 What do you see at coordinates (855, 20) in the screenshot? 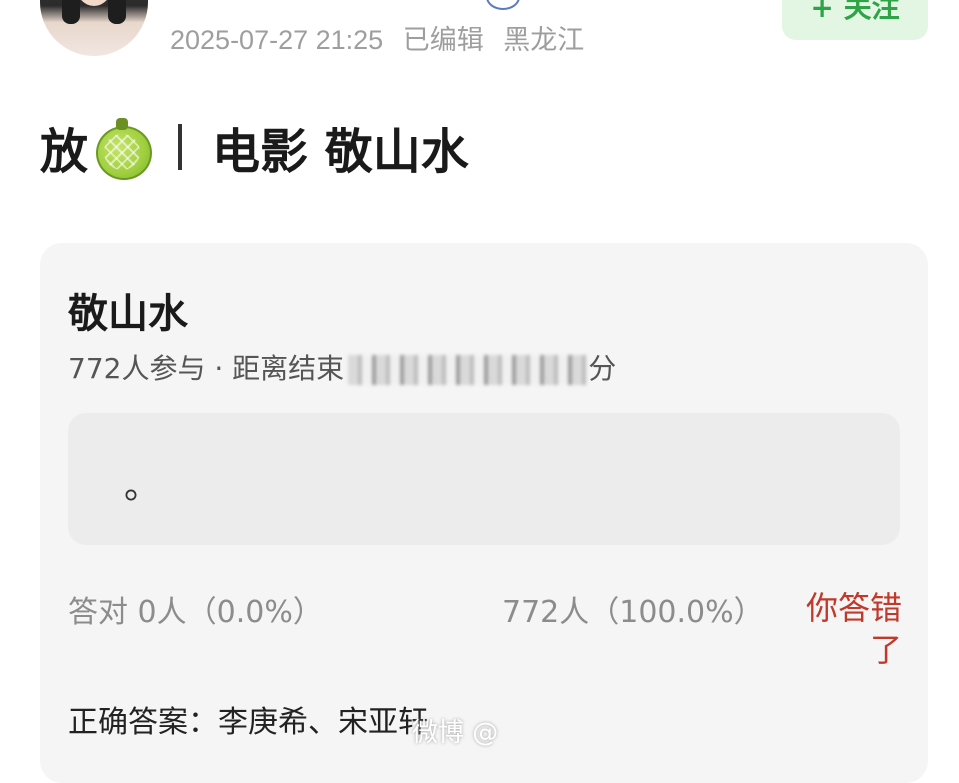
I see `follow-button: + 关注` at bounding box center [855, 20].